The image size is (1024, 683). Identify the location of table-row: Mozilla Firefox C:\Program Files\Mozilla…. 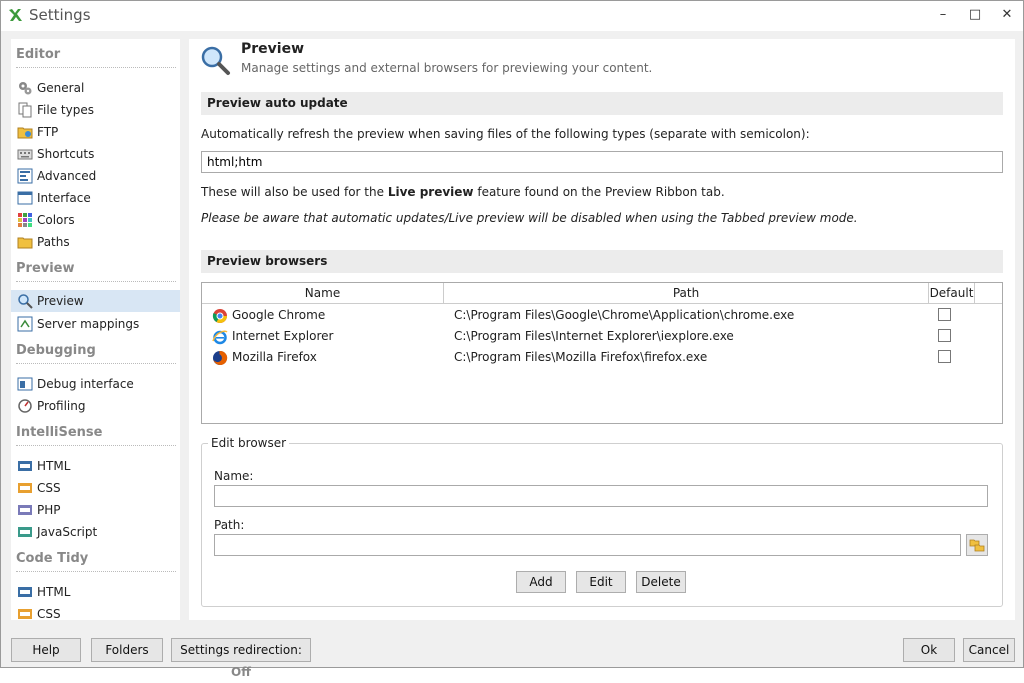
(602, 357).